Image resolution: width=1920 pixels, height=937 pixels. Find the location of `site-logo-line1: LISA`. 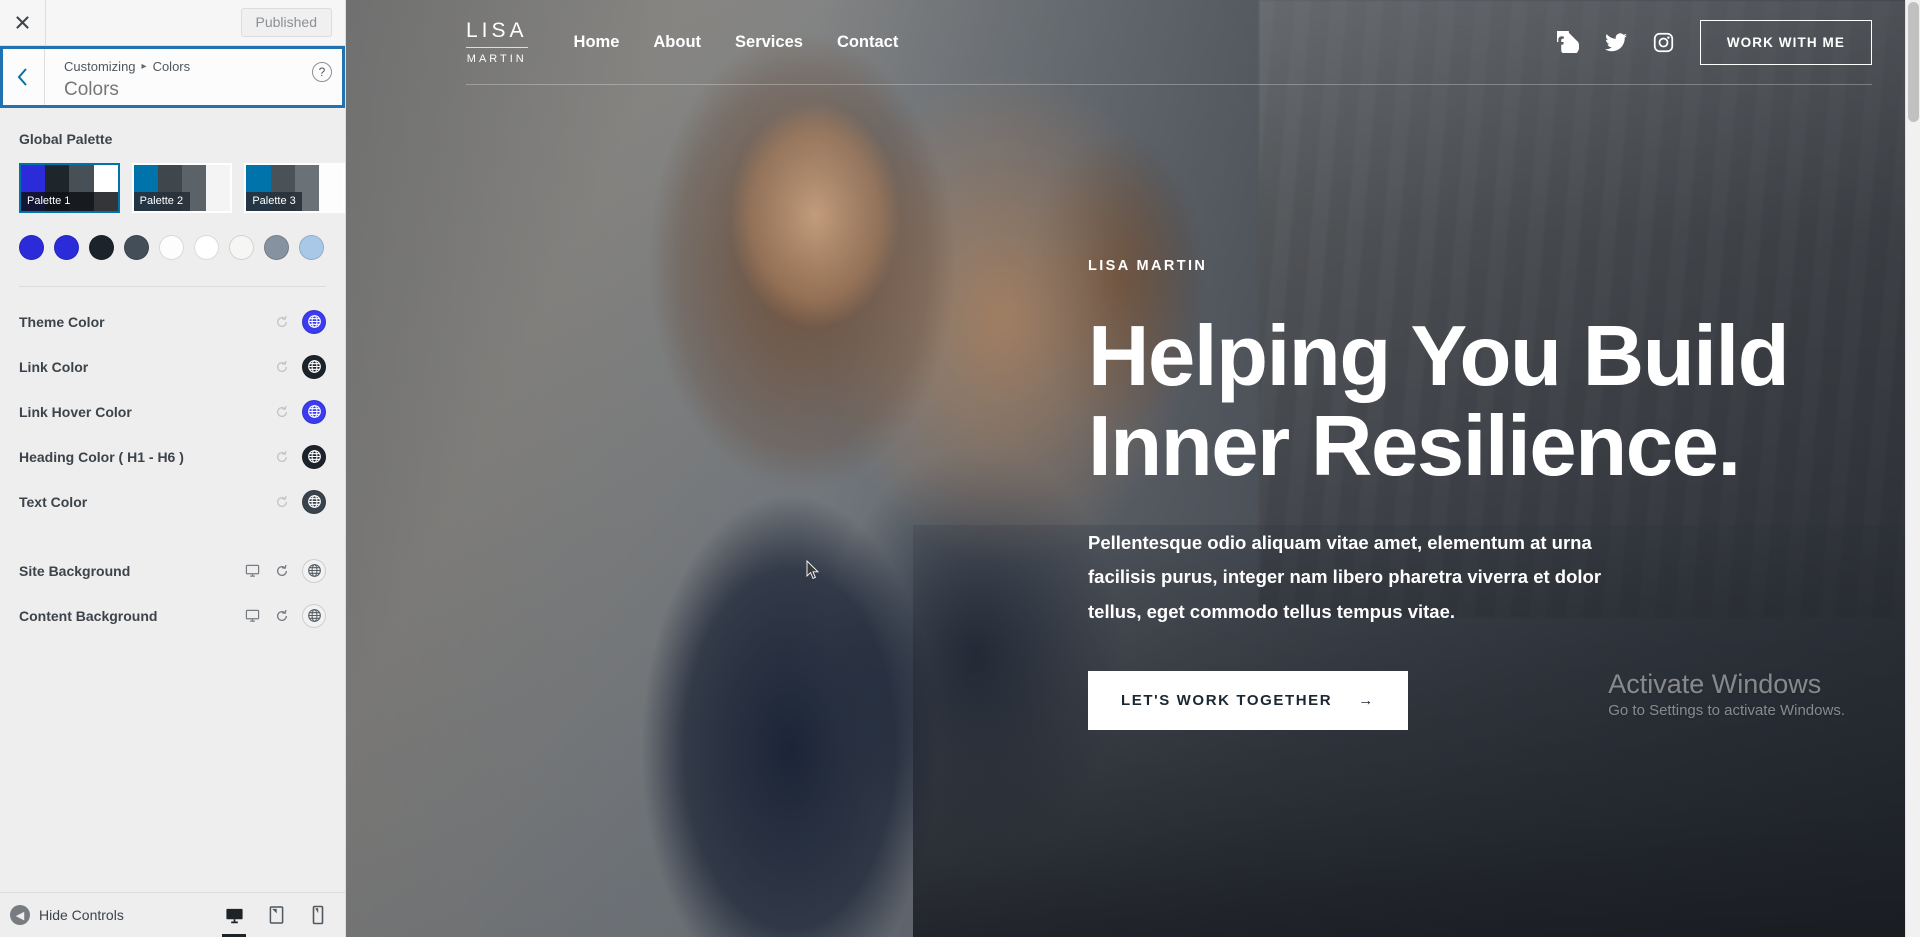

site-logo-line1: LISA is located at coordinates (497, 33).